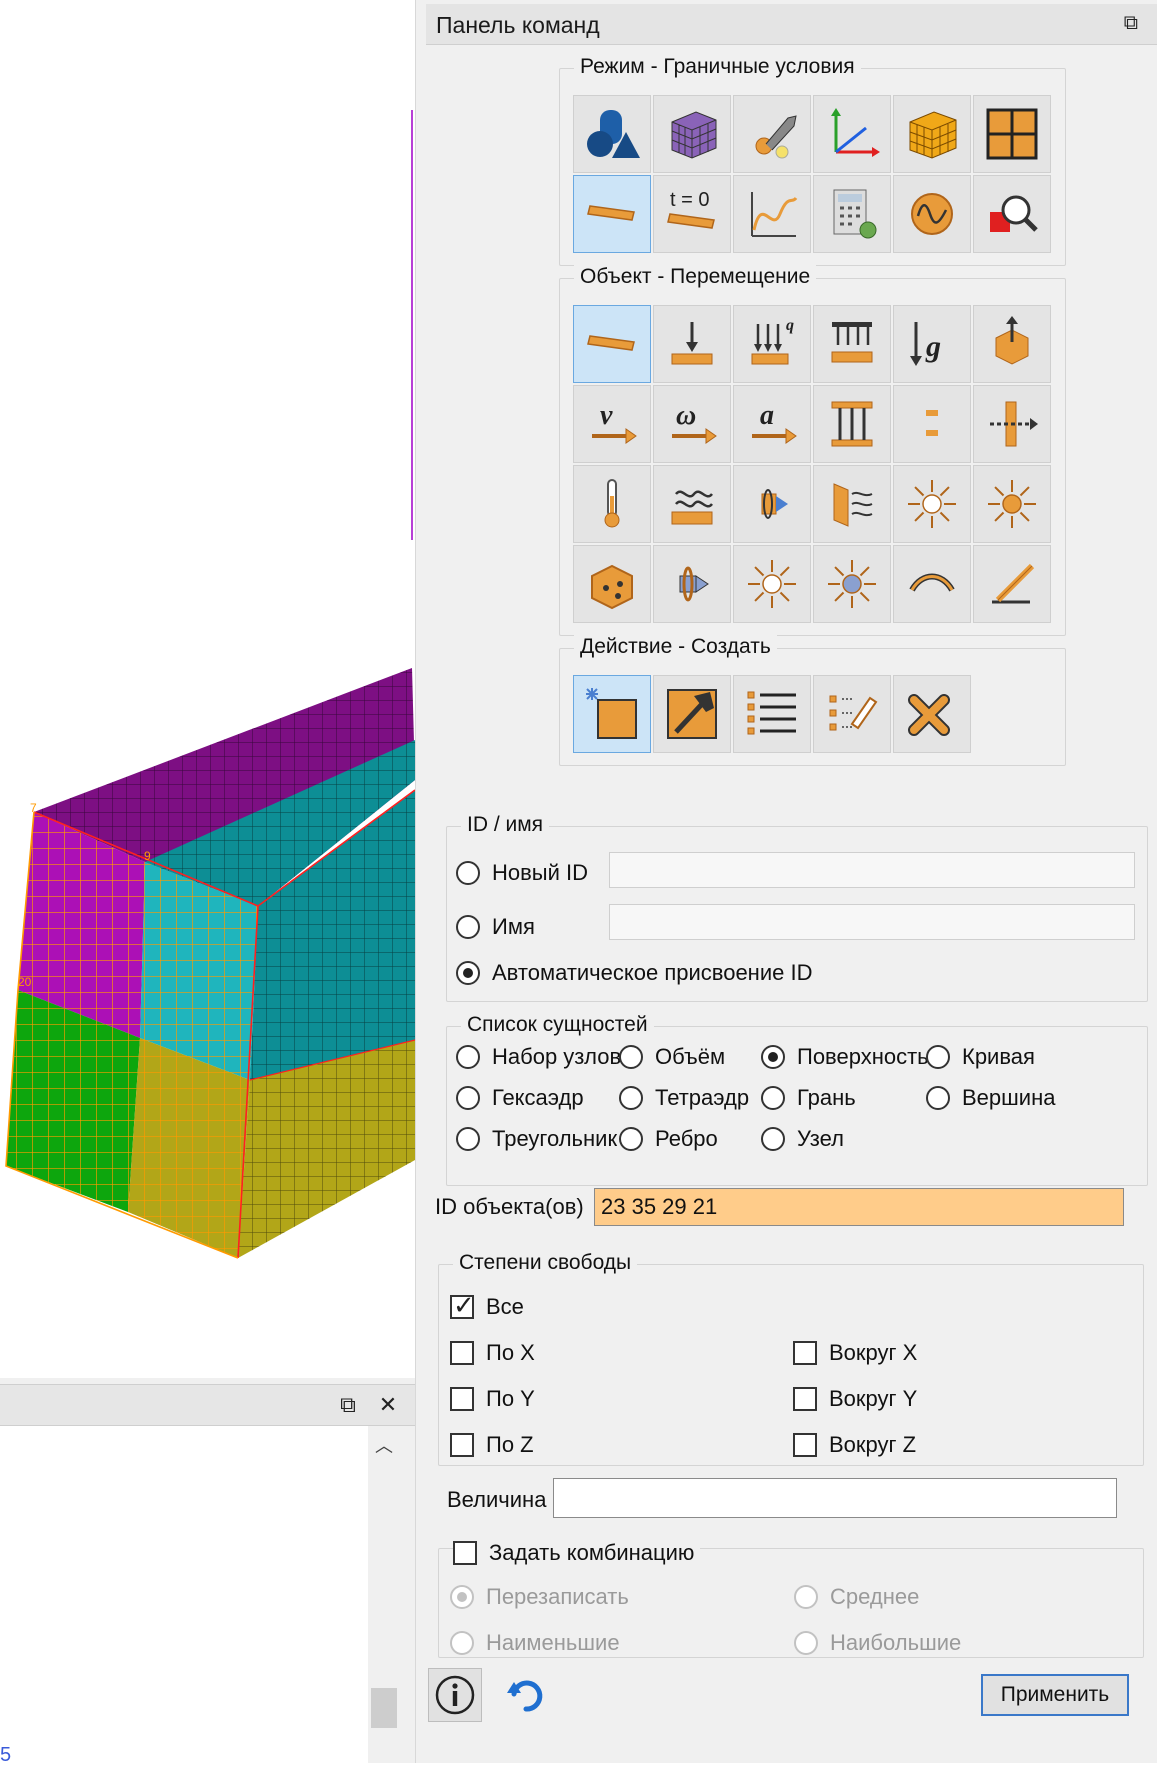 This screenshot has width=1157, height=1767. Describe the element at coordinates (772, 584) in the screenshot. I see `point-light-tool-button` at that location.